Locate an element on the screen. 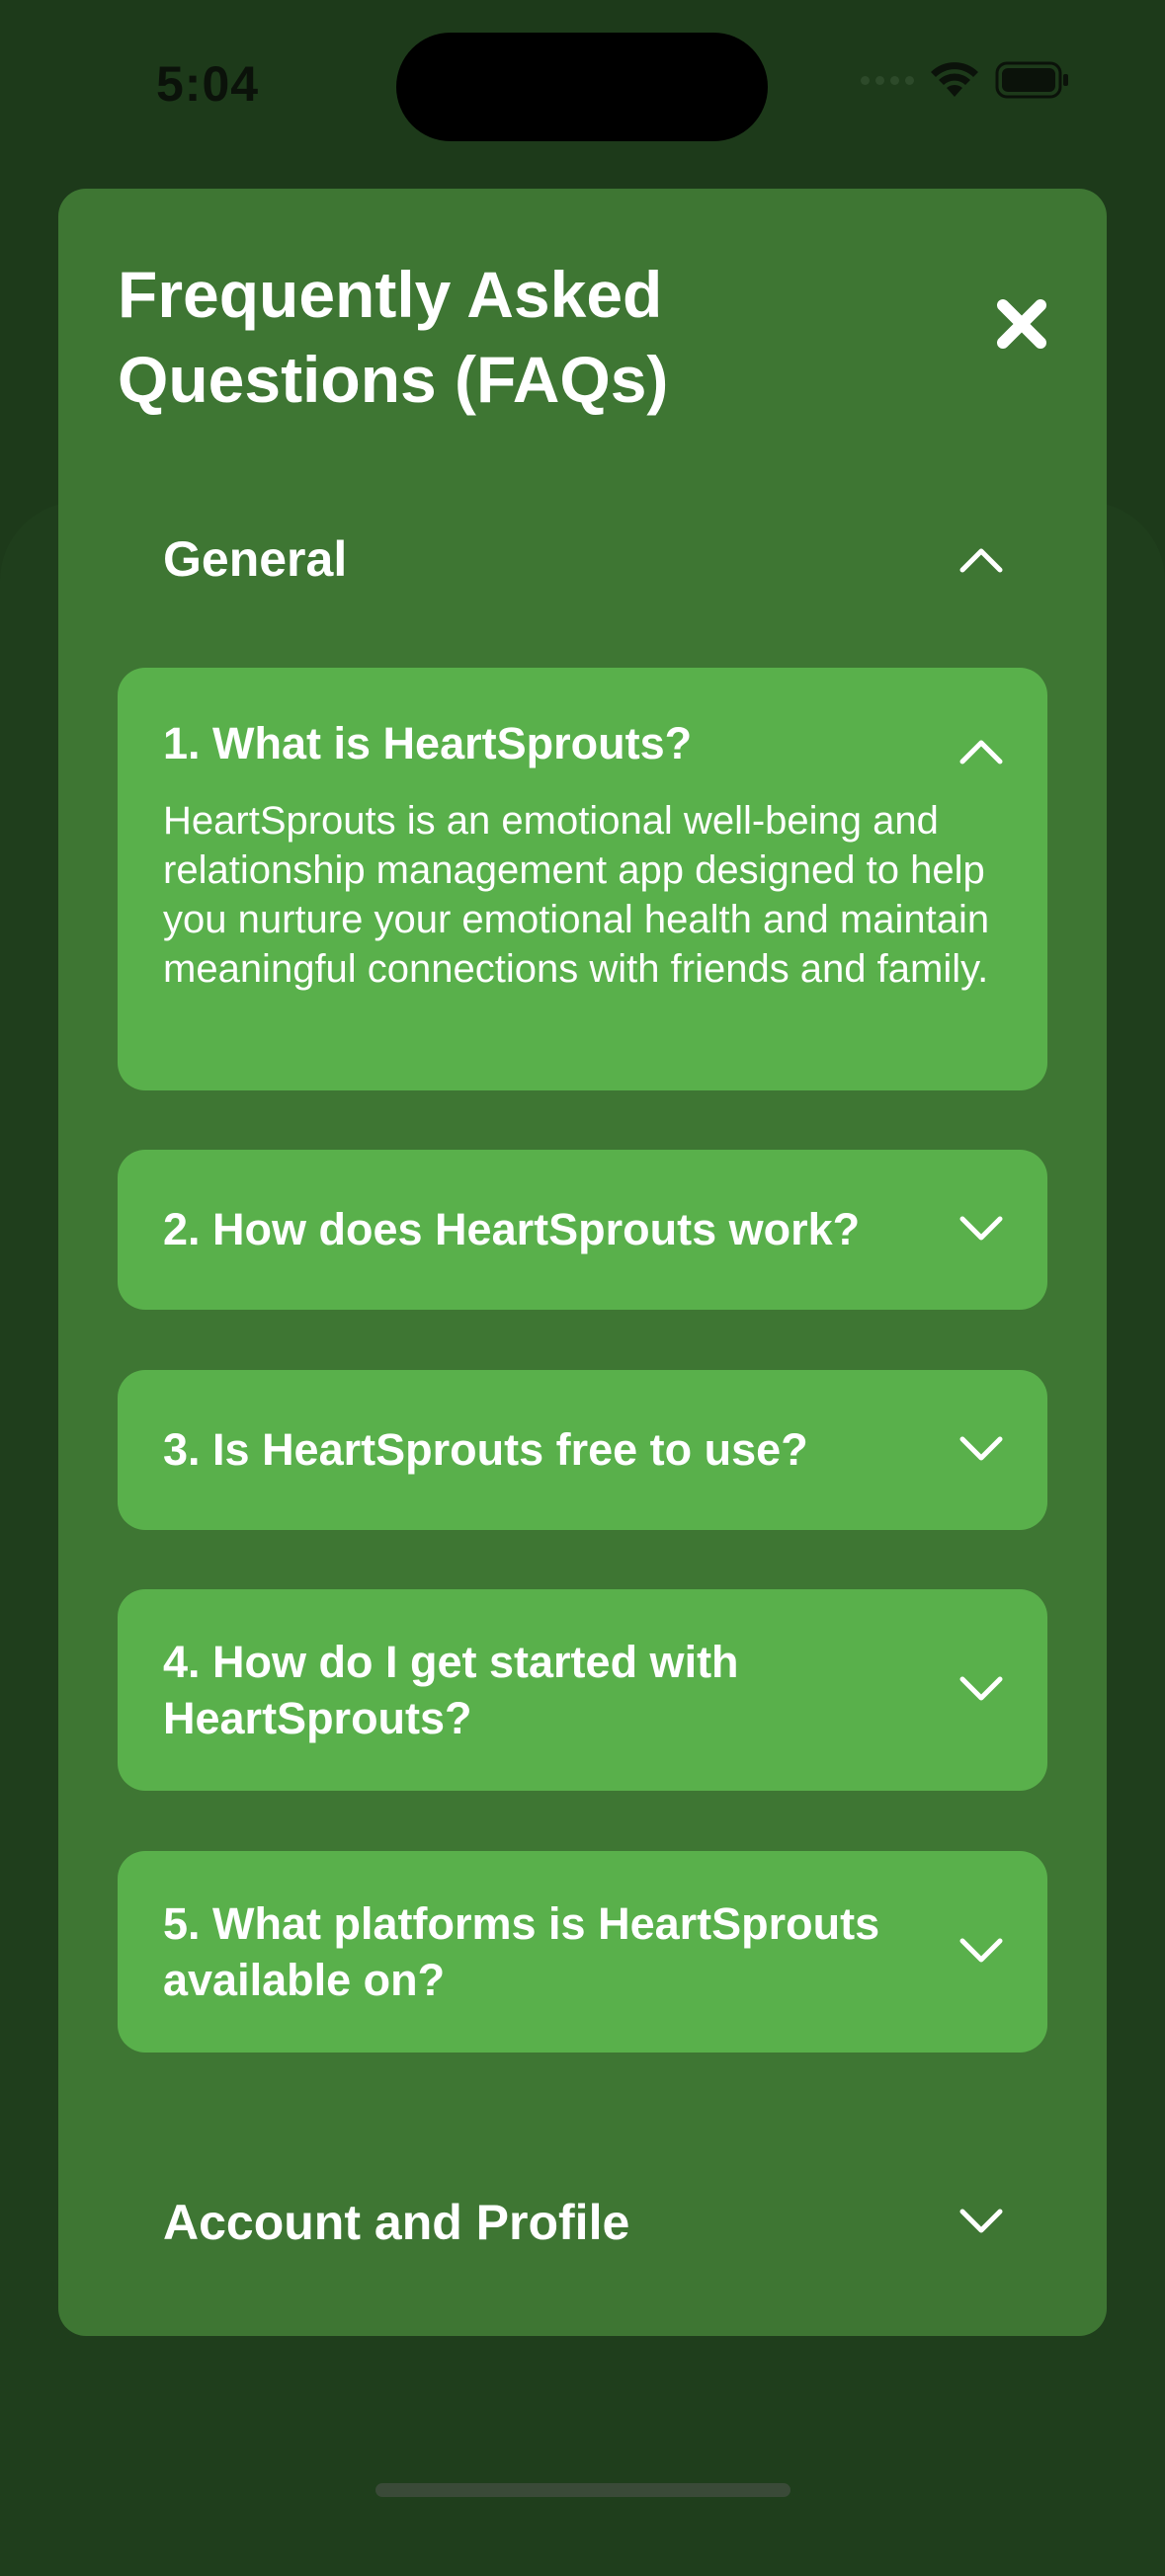  close-icon is located at coordinates (1021, 324).